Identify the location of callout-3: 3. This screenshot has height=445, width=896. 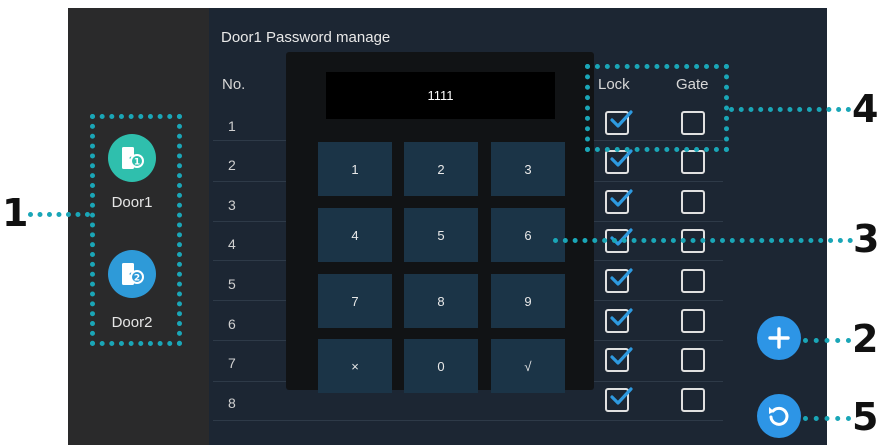
(866, 239).